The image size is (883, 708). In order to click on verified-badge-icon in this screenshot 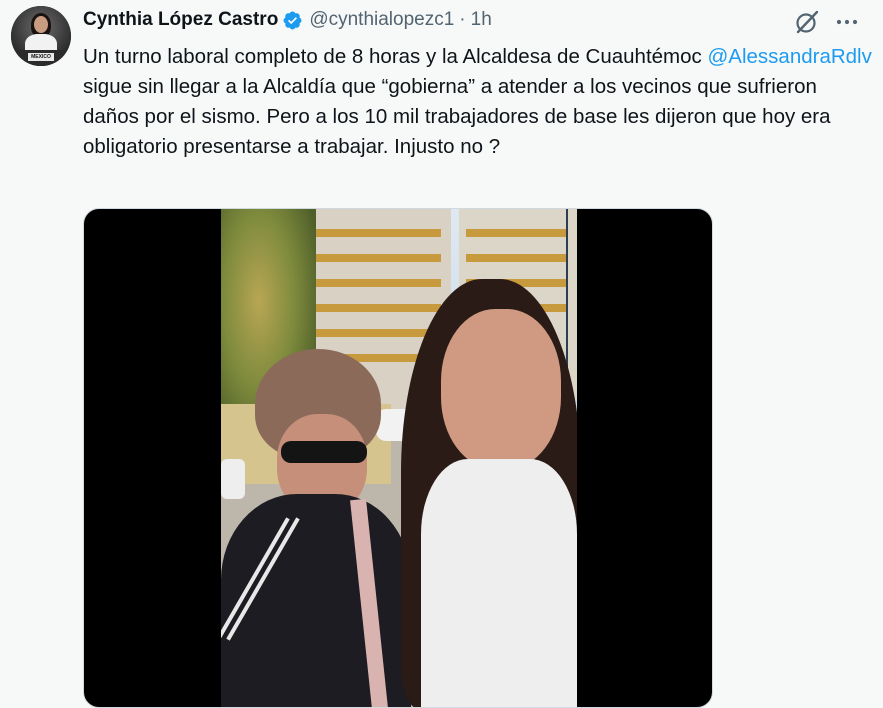, I will do `click(292, 20)`.